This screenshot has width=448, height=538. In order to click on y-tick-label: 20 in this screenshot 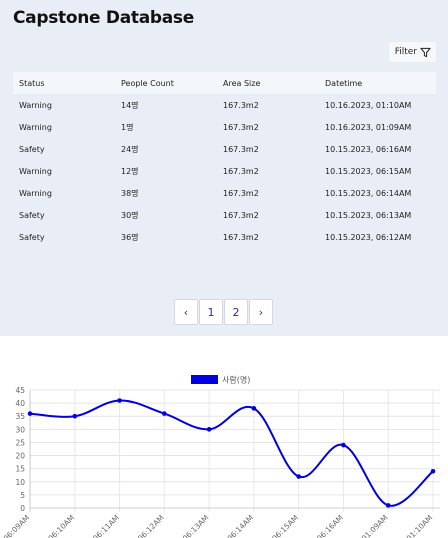, I will do `click(20, 456)`.